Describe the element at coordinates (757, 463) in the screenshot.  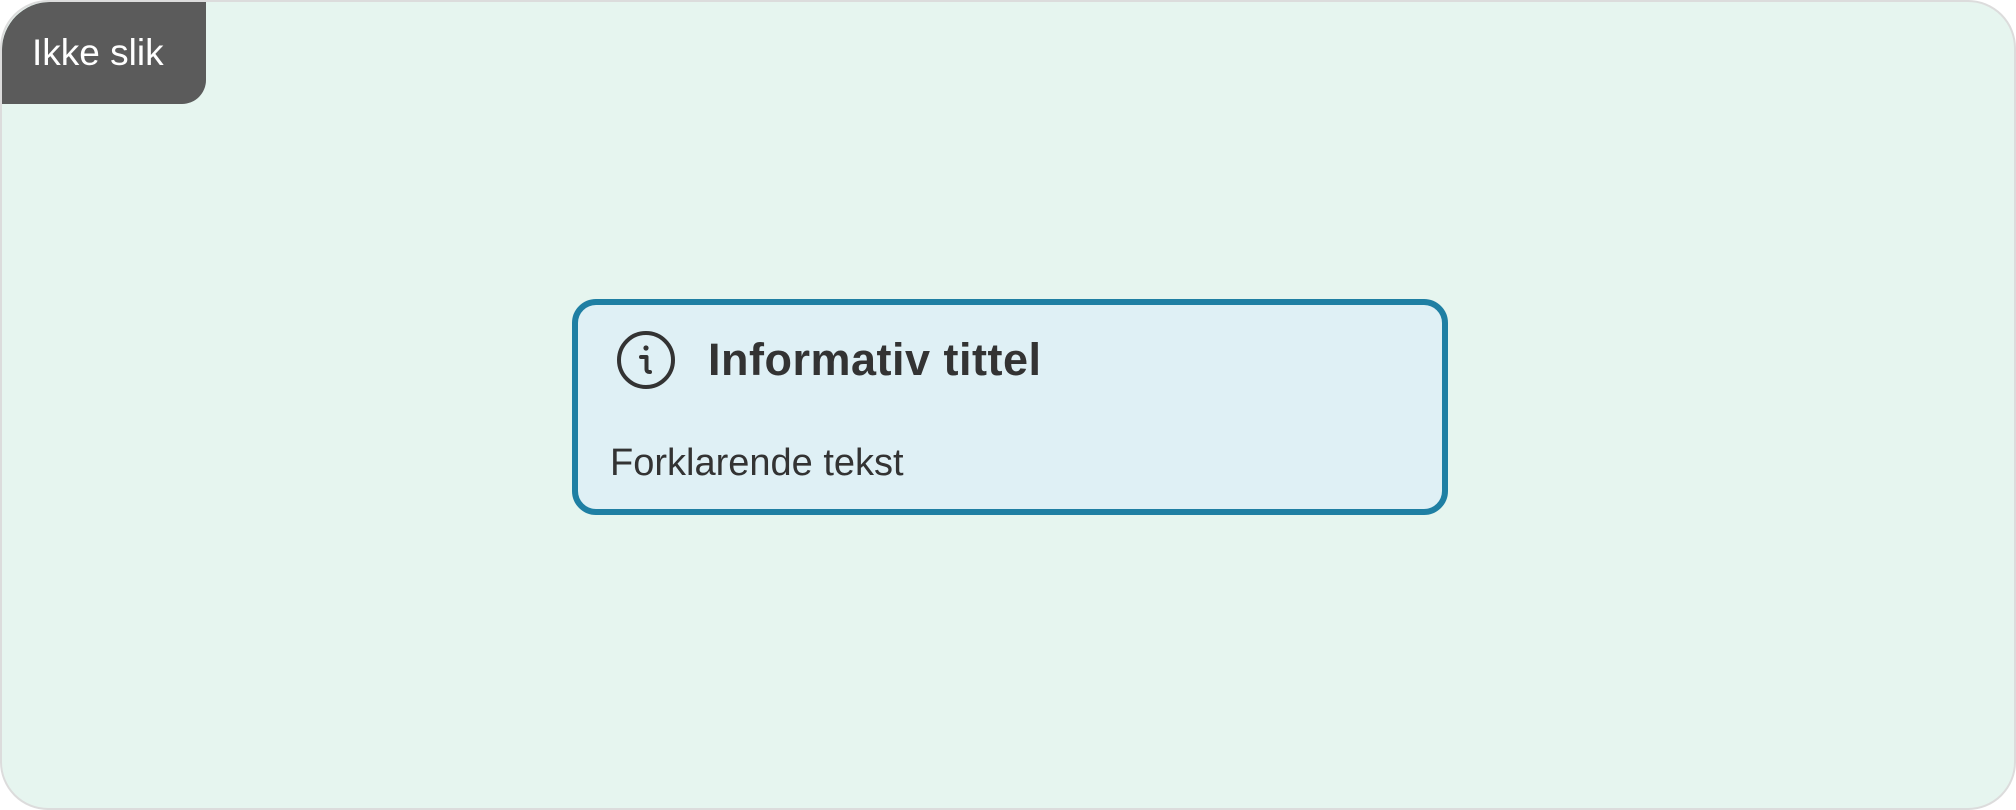
I see `alert-description: Forklarende tekst` at that location.